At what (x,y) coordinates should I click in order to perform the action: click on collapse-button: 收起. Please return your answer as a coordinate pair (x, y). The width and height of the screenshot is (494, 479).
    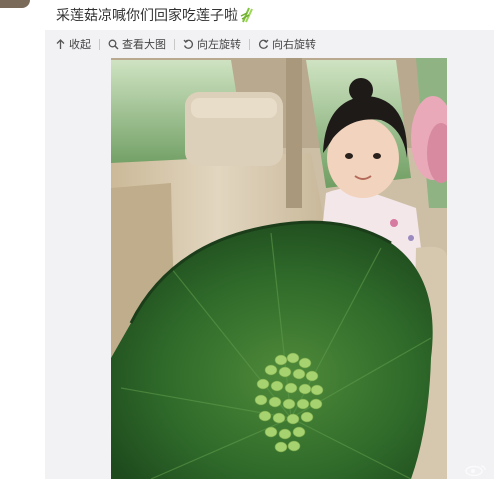
    Looking at the image, I should click on (73, 44).